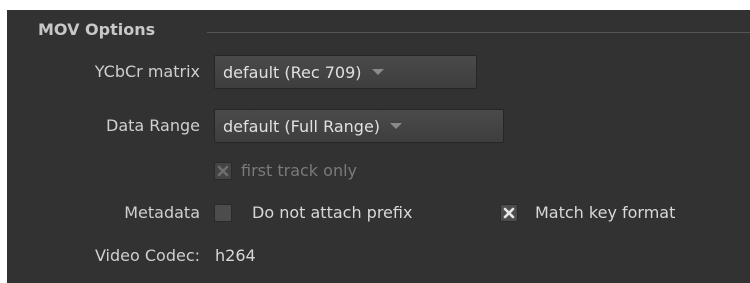  I want to click on ycbcr-matrix-dropdown: default (Rec 709), so click(345, 72).